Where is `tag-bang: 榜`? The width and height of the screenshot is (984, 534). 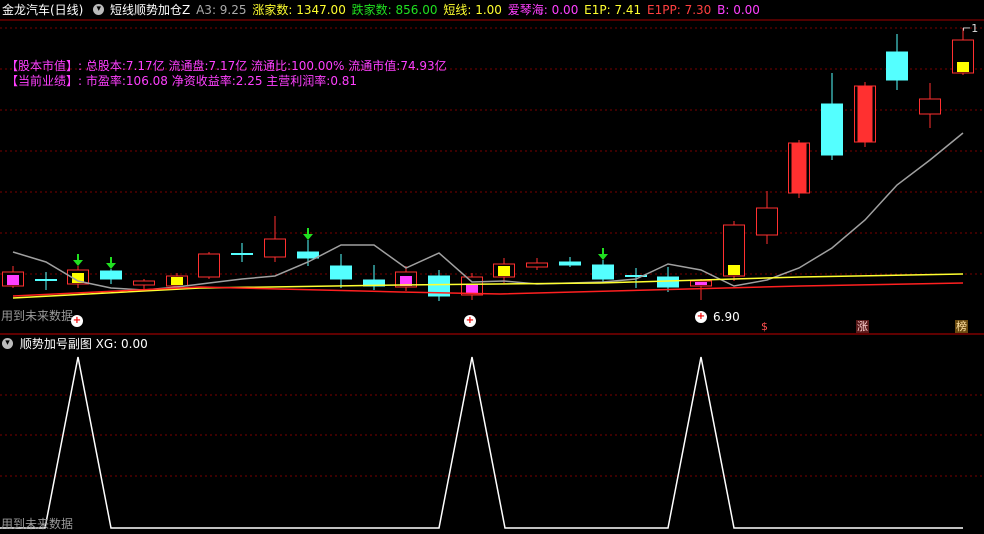
tag-bang: 榜 is located at coordinates (961, 326).